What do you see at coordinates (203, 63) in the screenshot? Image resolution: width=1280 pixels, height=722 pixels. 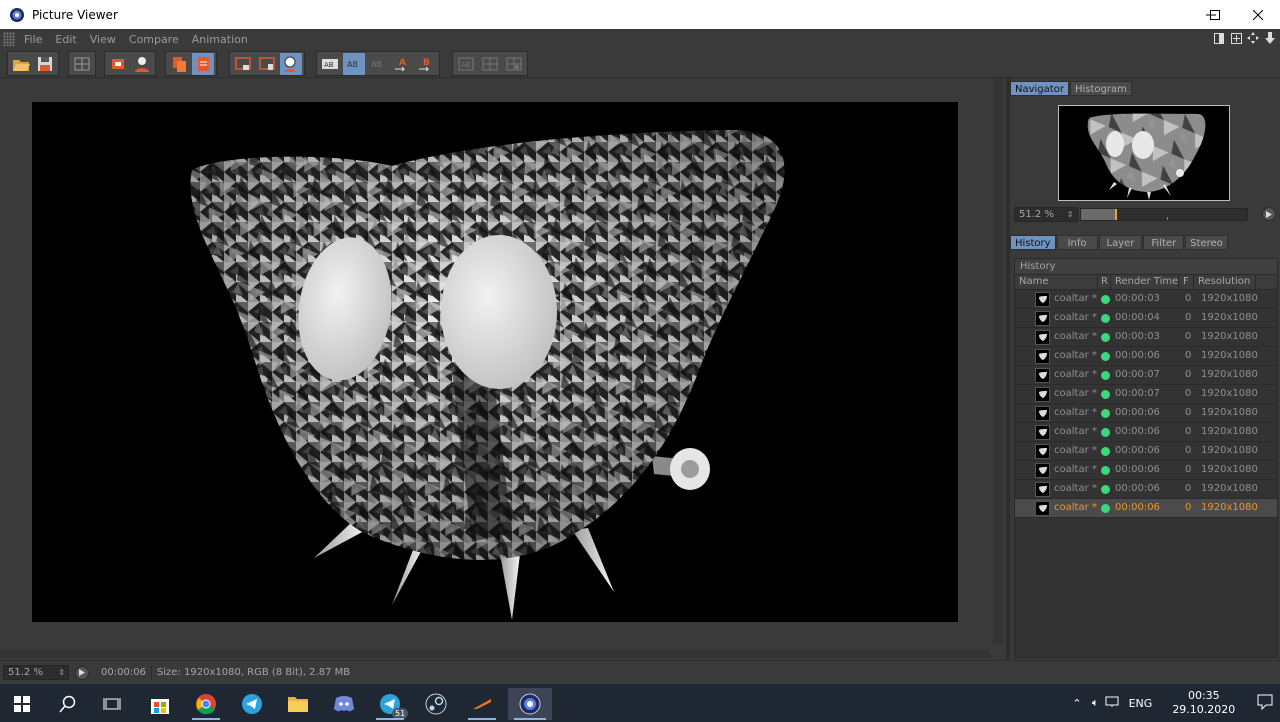 I see `paste-button` at bounding box center [203, 63].